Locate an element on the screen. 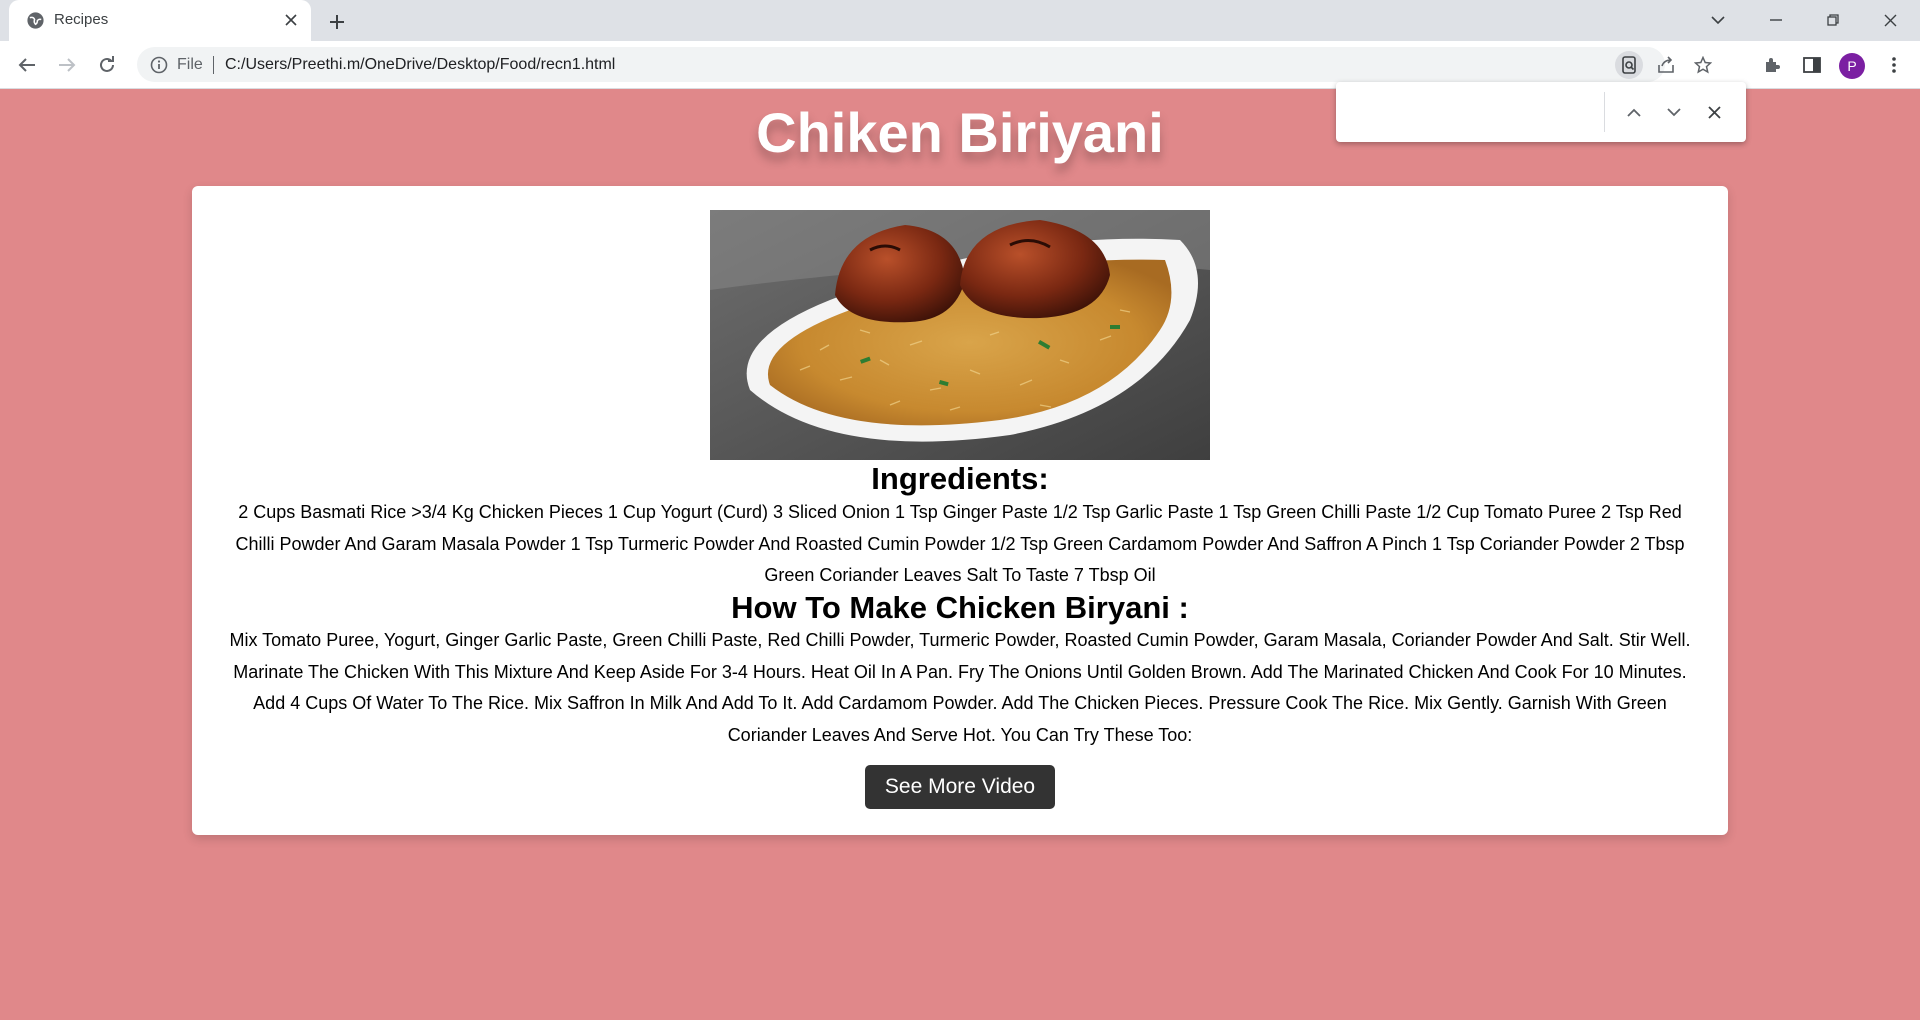 This screenshot has height=1020, width=1920. reload-button is located at coordinates (107, 65).